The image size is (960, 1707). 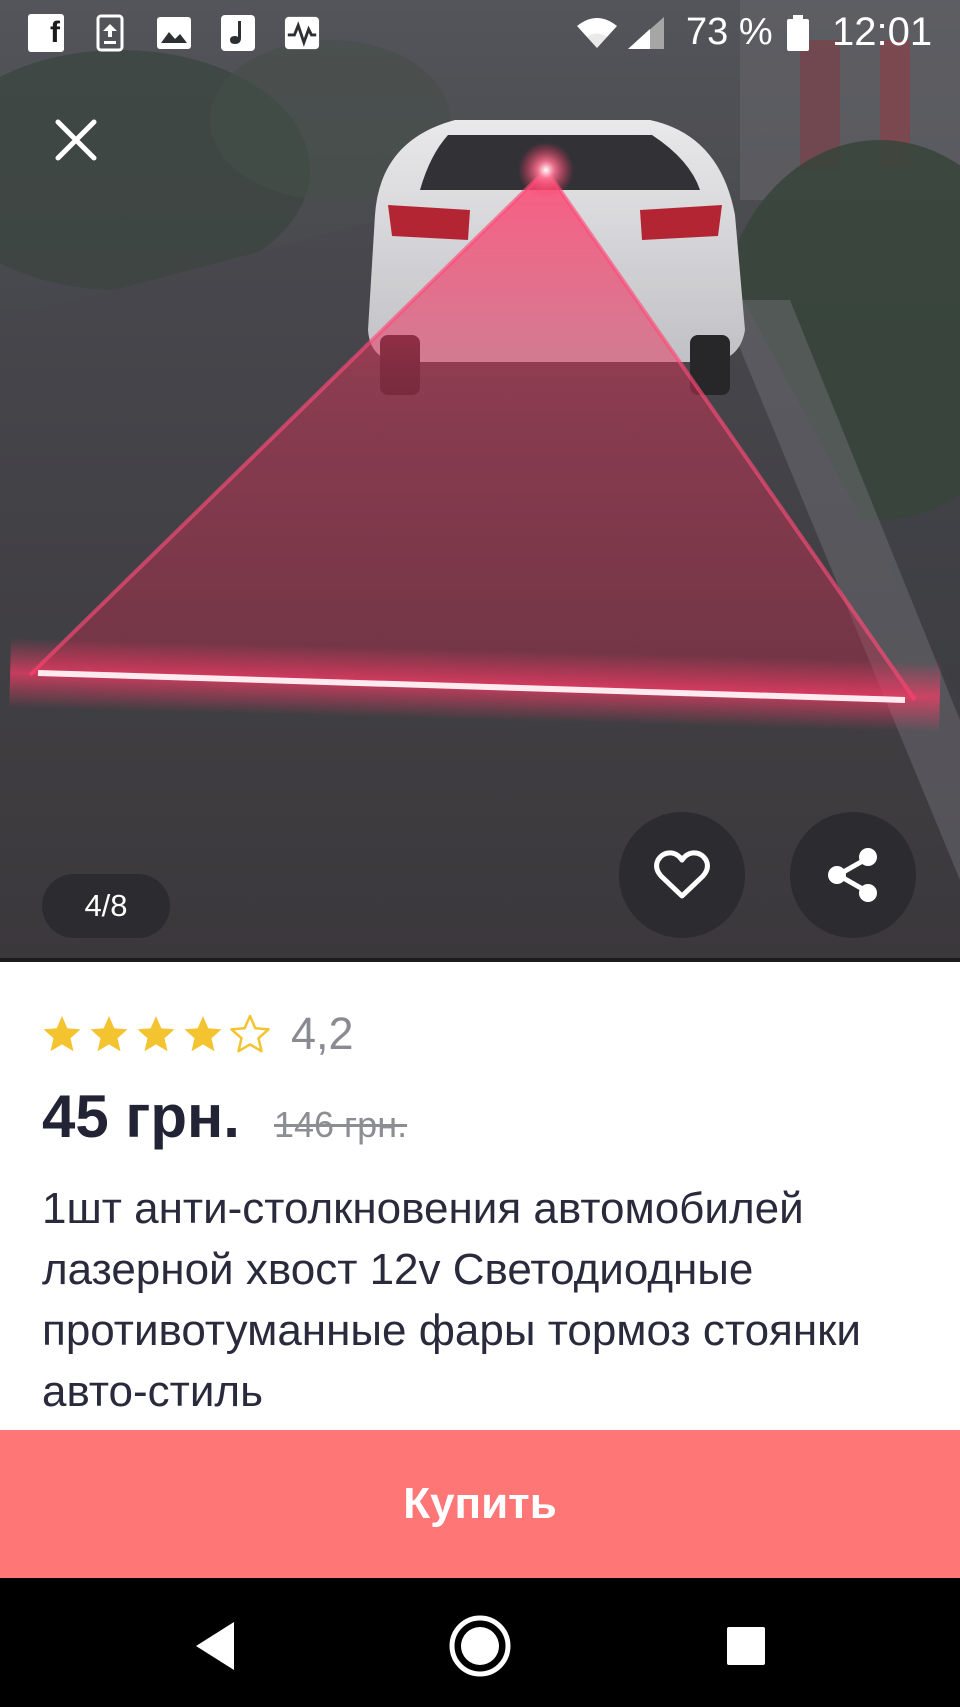 I want to click on buy-button: Купить, so click(x=480, y=1504).